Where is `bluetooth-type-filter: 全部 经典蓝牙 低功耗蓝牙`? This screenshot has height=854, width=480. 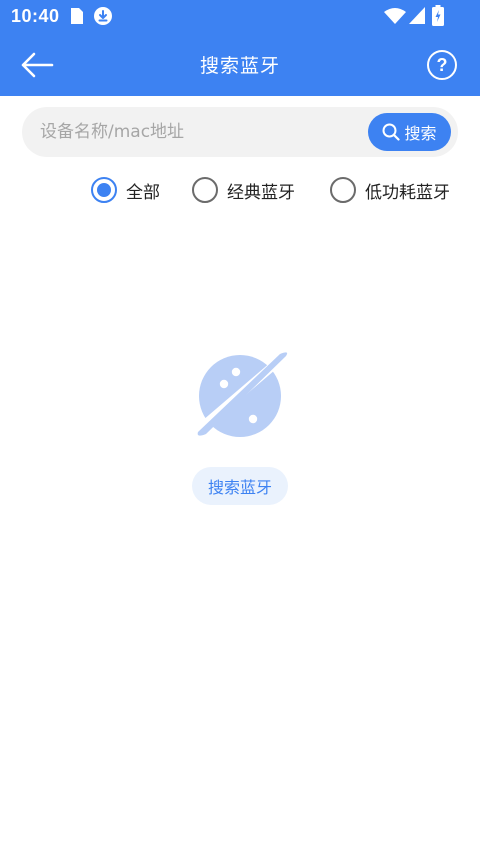 bluetooth-type-filter: 全部 经典蓝牙 低功耗蓝牙 is located at coordinates (240, 190).